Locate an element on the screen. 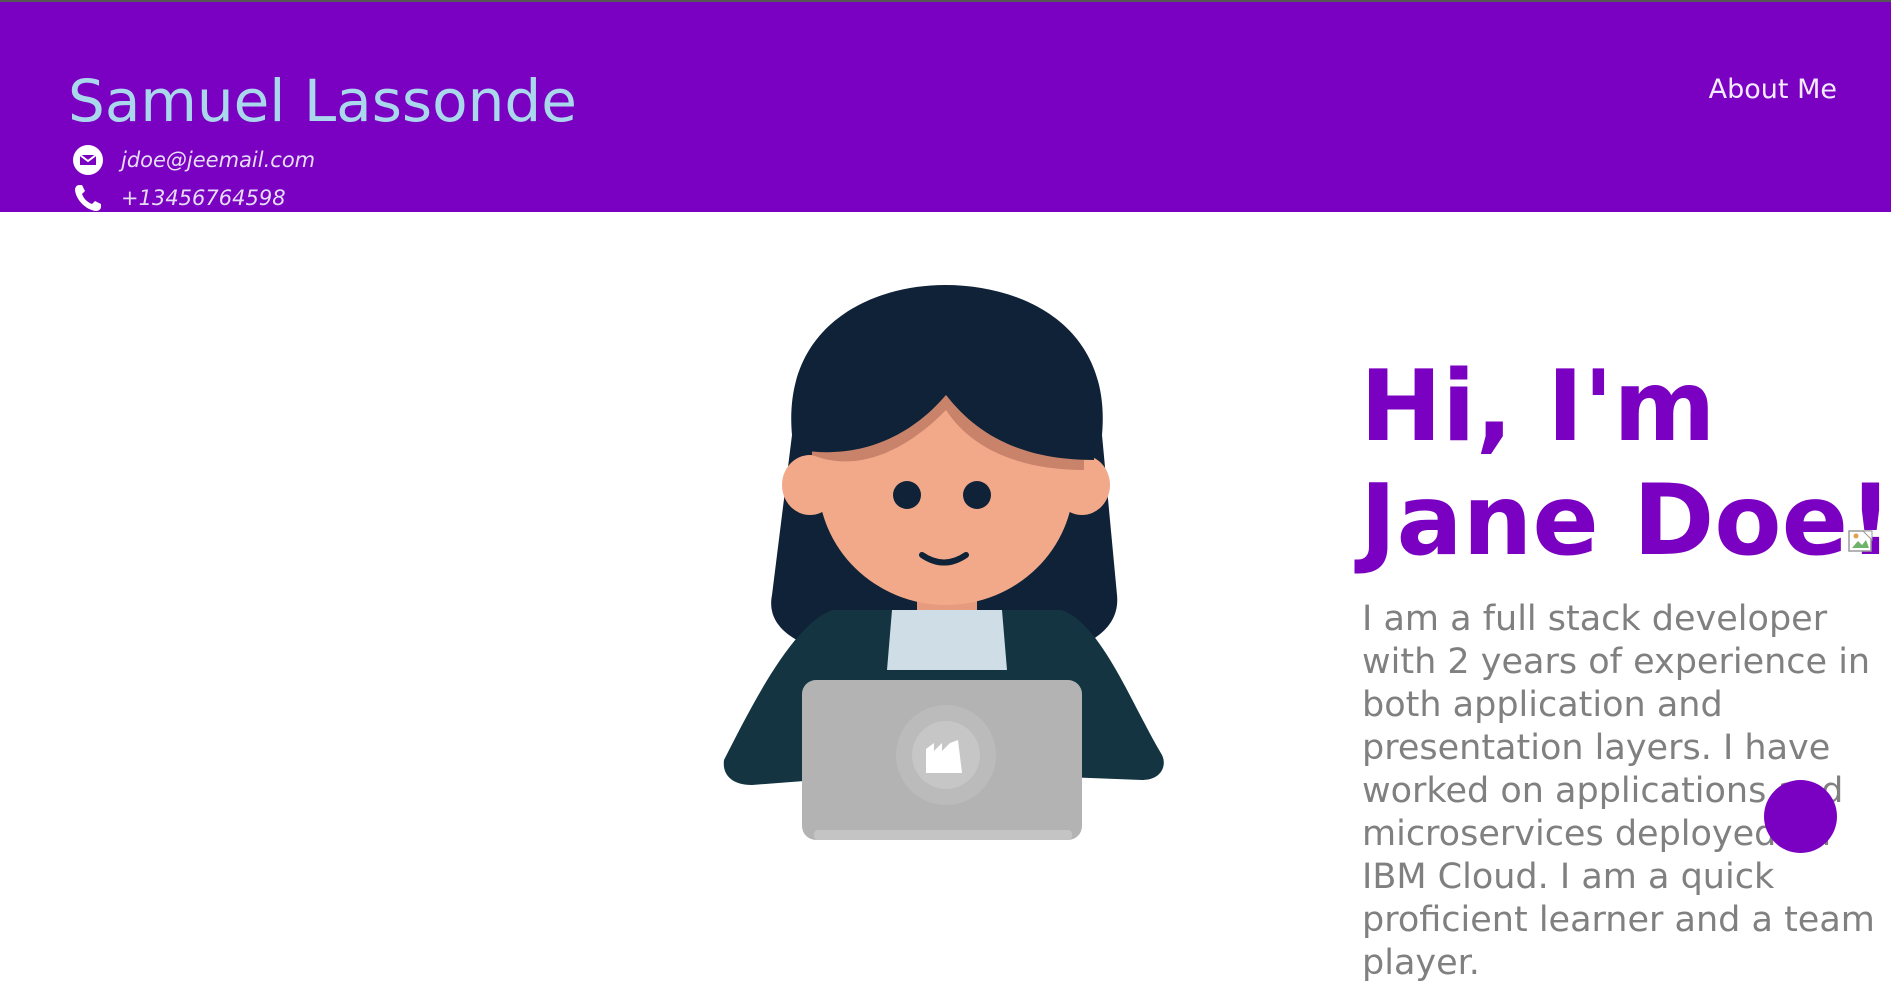 The width and height of the screenshot is (1891, 985). site-title: Samuel Lassonde is located at coordinates (322, 101).